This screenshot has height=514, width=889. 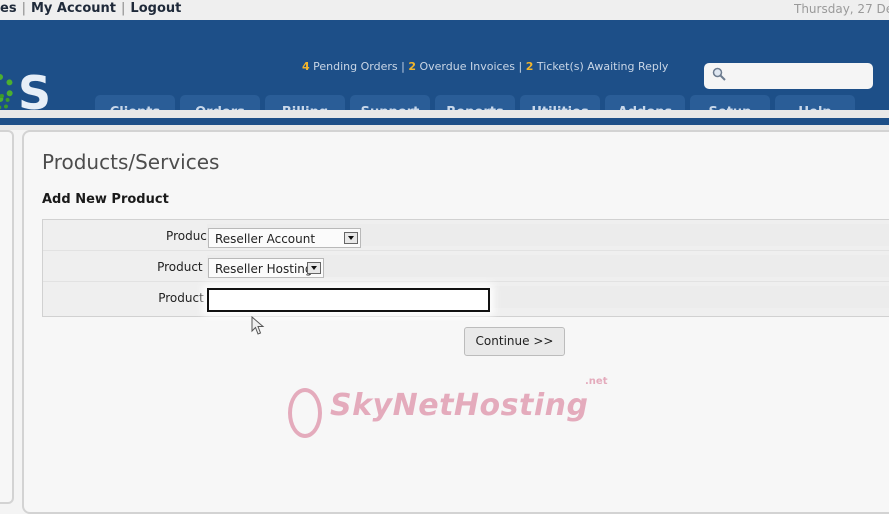 What do you see at coordinates (514, 341) in the screenshot?
I see `continue-button: Continue >>` at bounding box center [514, 341].